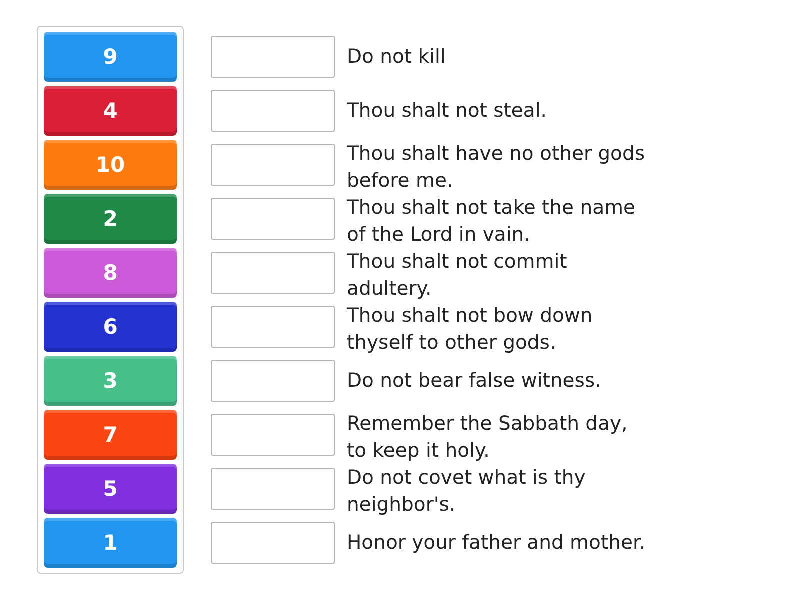  Describe the element at coordinates (110, 327) in the screenshot. I see `number-tile: 6` at that location.